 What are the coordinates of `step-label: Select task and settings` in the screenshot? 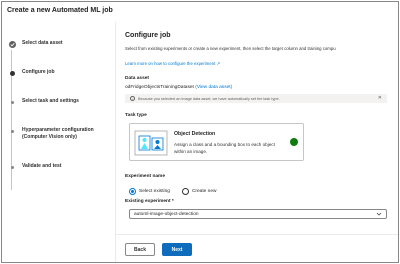 It's located at (50, 101).